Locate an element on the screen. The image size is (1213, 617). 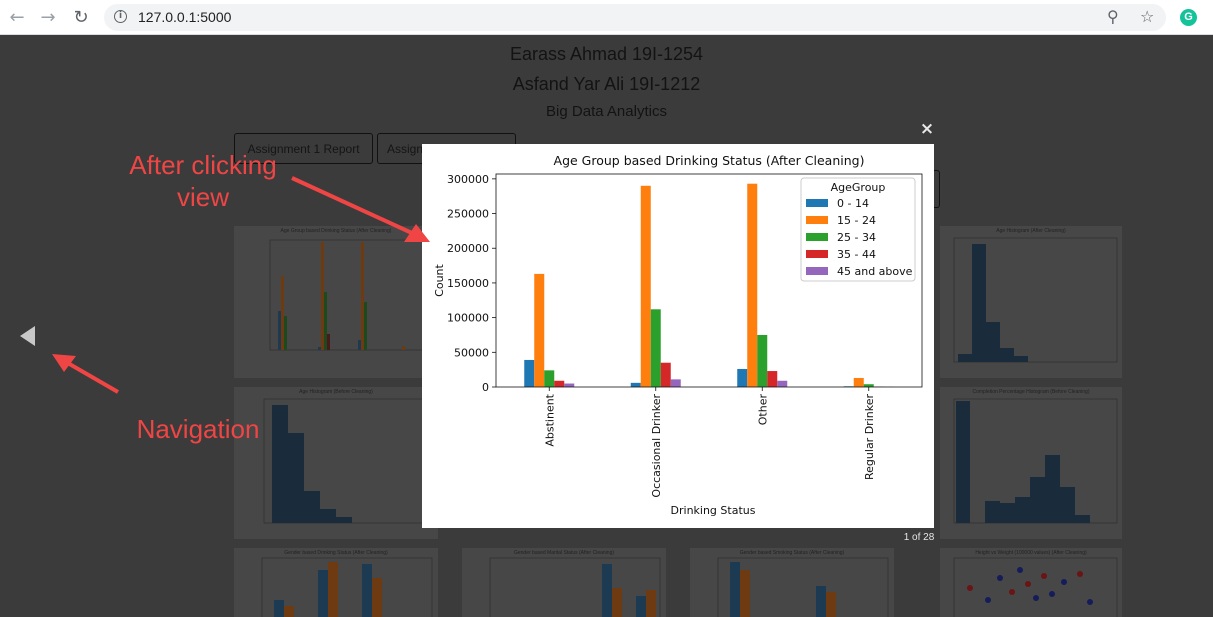
arrow-head-navigation is located at coordinates (64, 363).